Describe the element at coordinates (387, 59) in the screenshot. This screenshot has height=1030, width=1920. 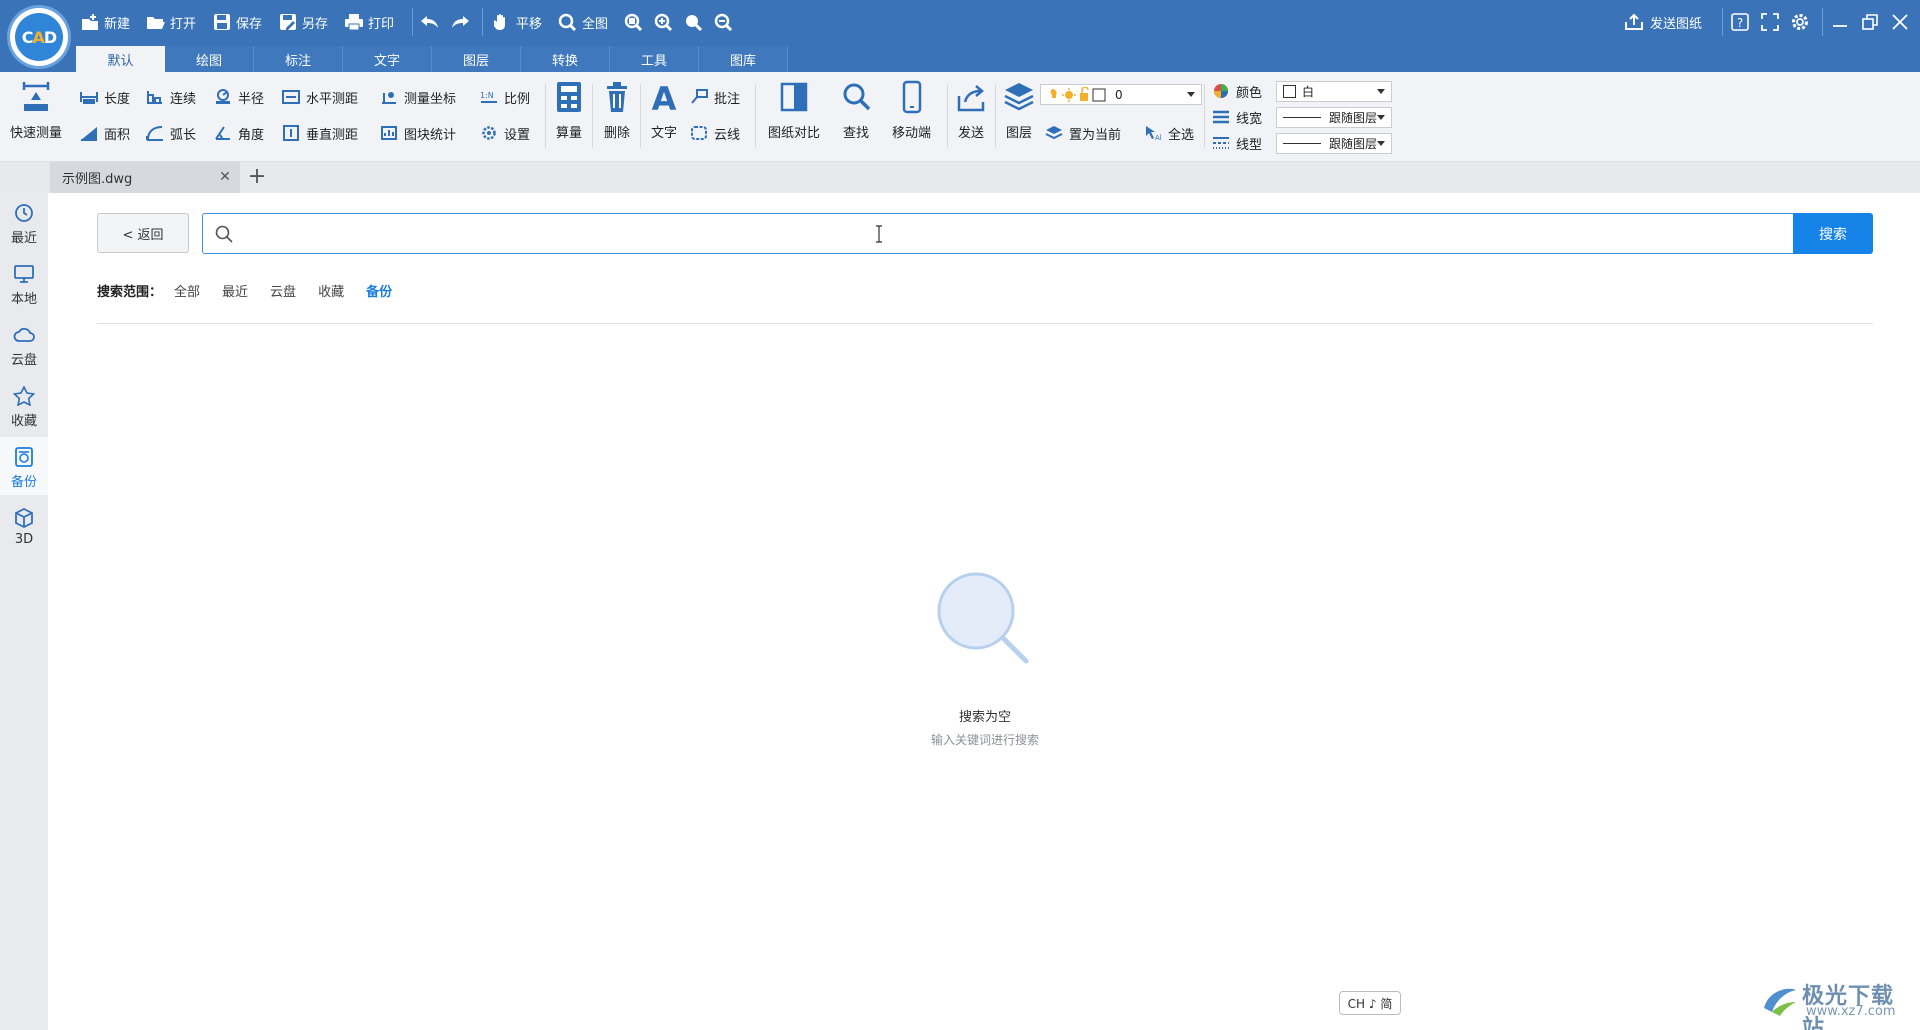
I see `tab-text: 文字` at that location.